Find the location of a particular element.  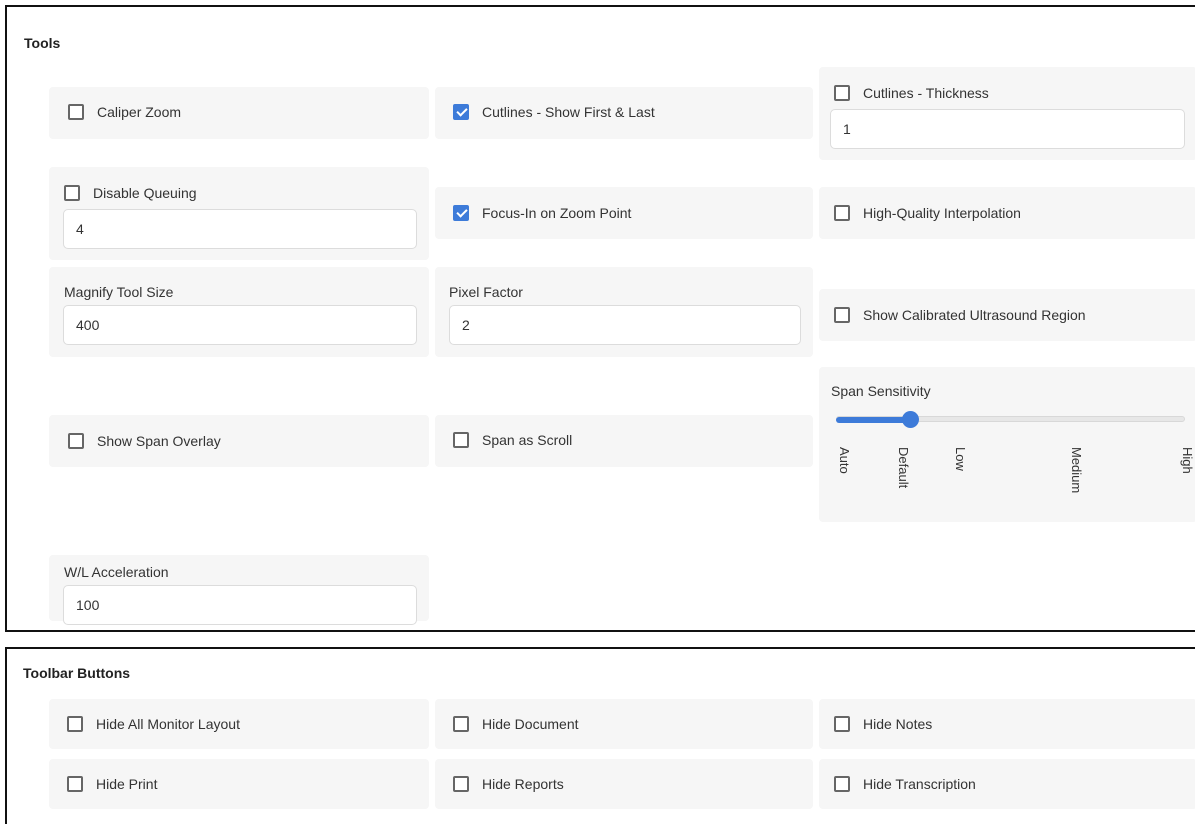

cutlines-first-last-label: Cutlines - Show First & Last is located at coordinates (568, 112).